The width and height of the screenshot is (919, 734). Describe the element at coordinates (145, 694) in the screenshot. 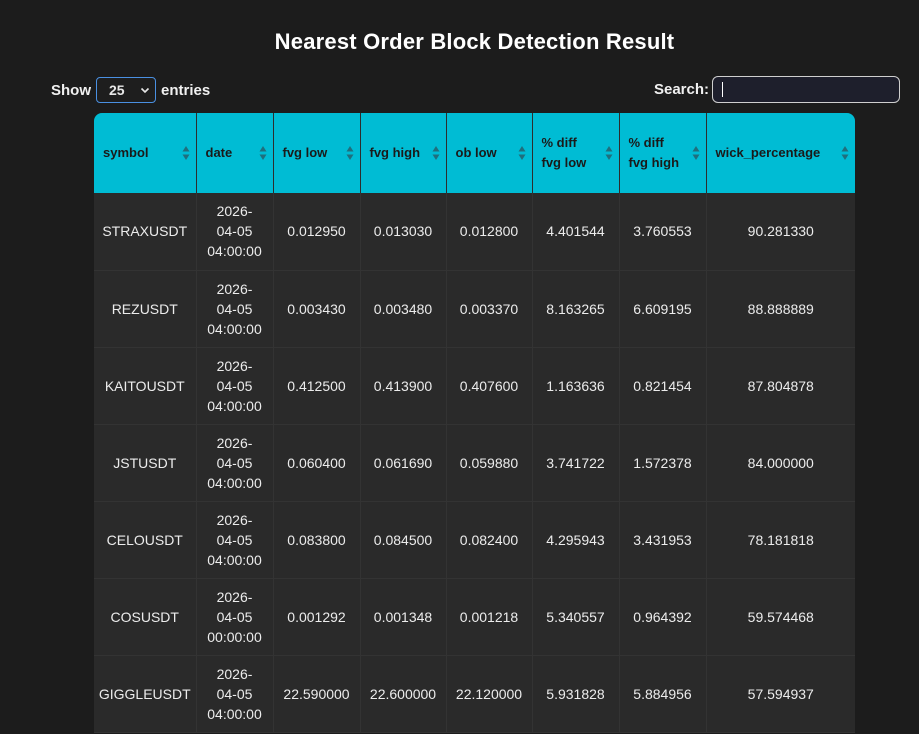

I see `table-cell: GIGGLEUSDT` at that location.